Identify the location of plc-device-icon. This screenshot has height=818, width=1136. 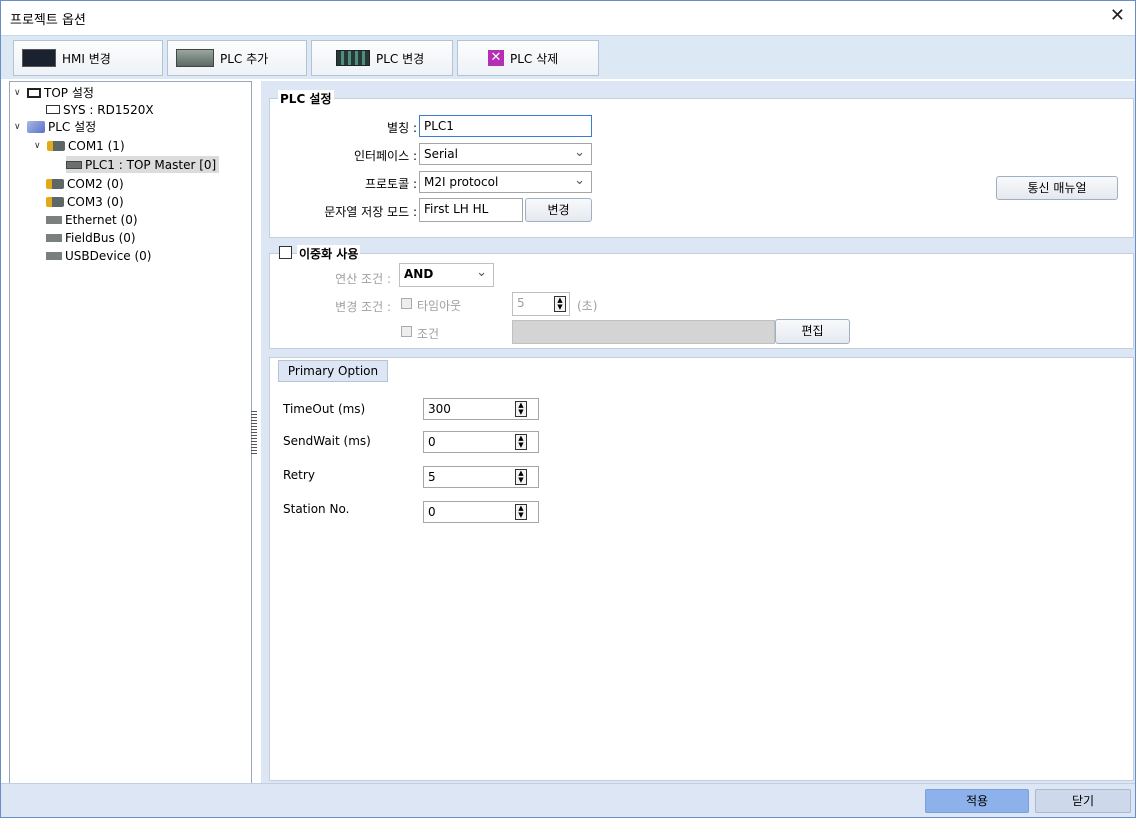
(74, 164).